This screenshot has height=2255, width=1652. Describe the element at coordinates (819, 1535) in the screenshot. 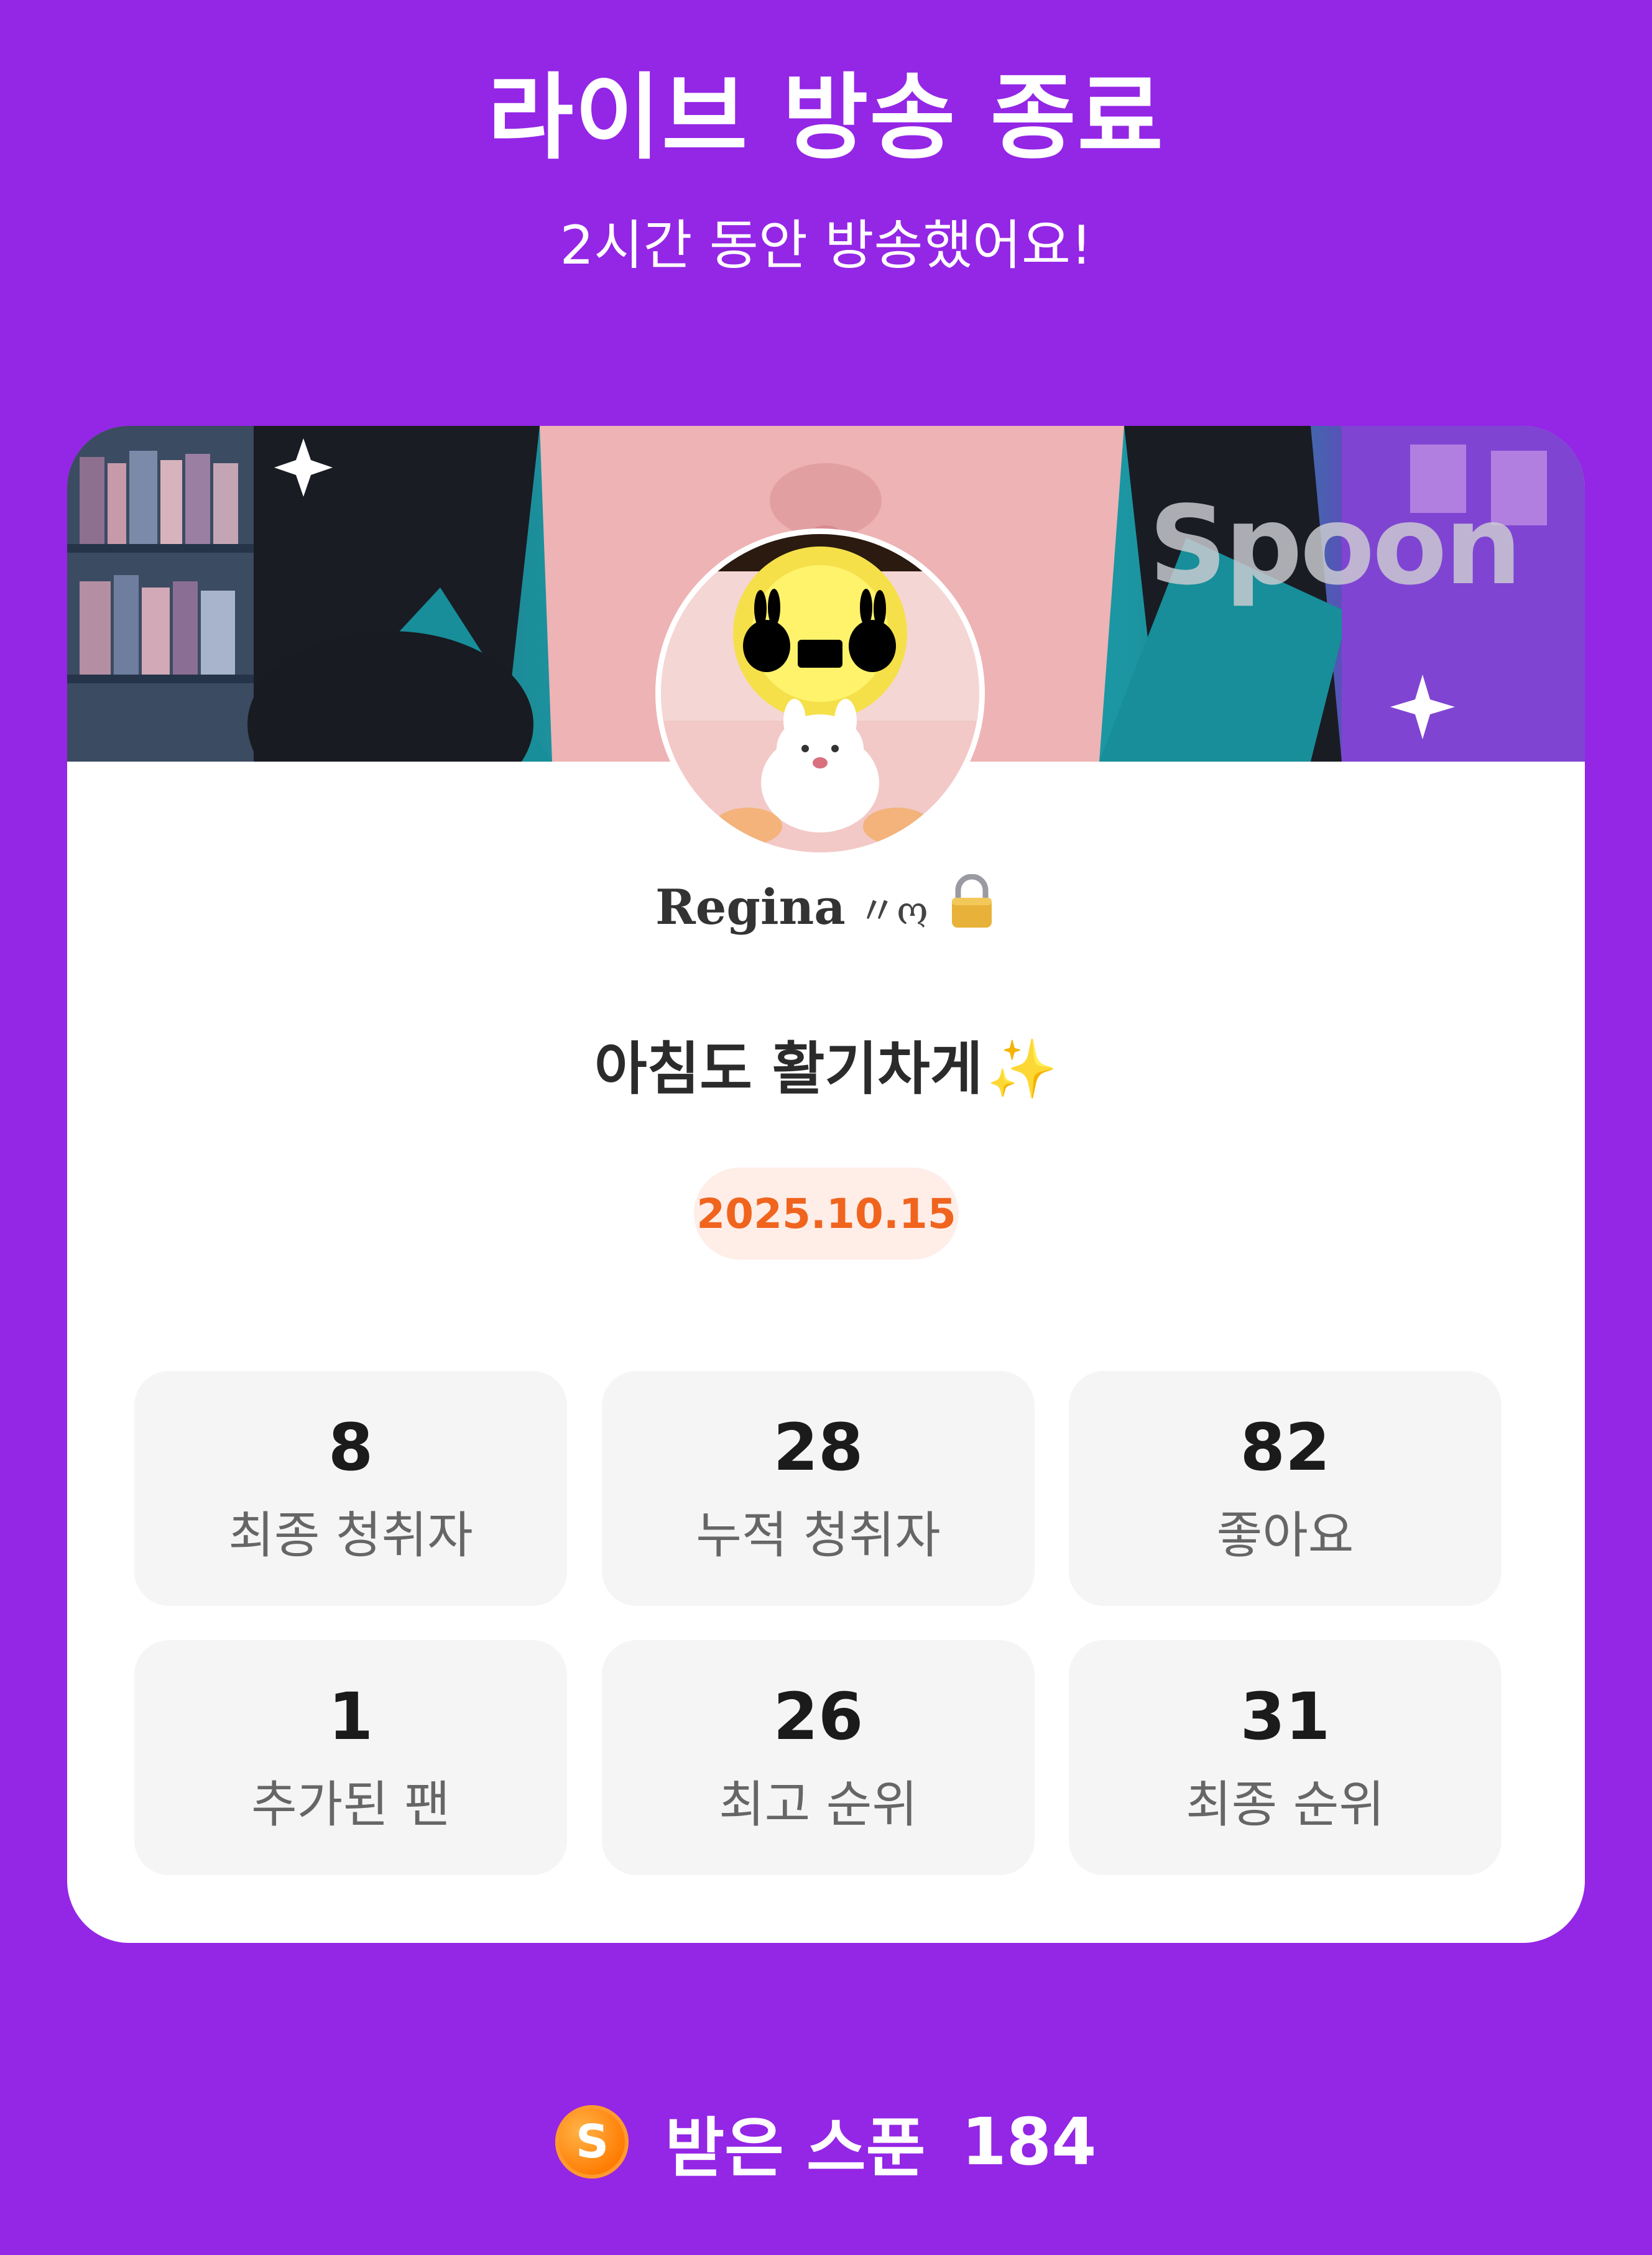

I see `stat-label: 누적 청취자` at that location.